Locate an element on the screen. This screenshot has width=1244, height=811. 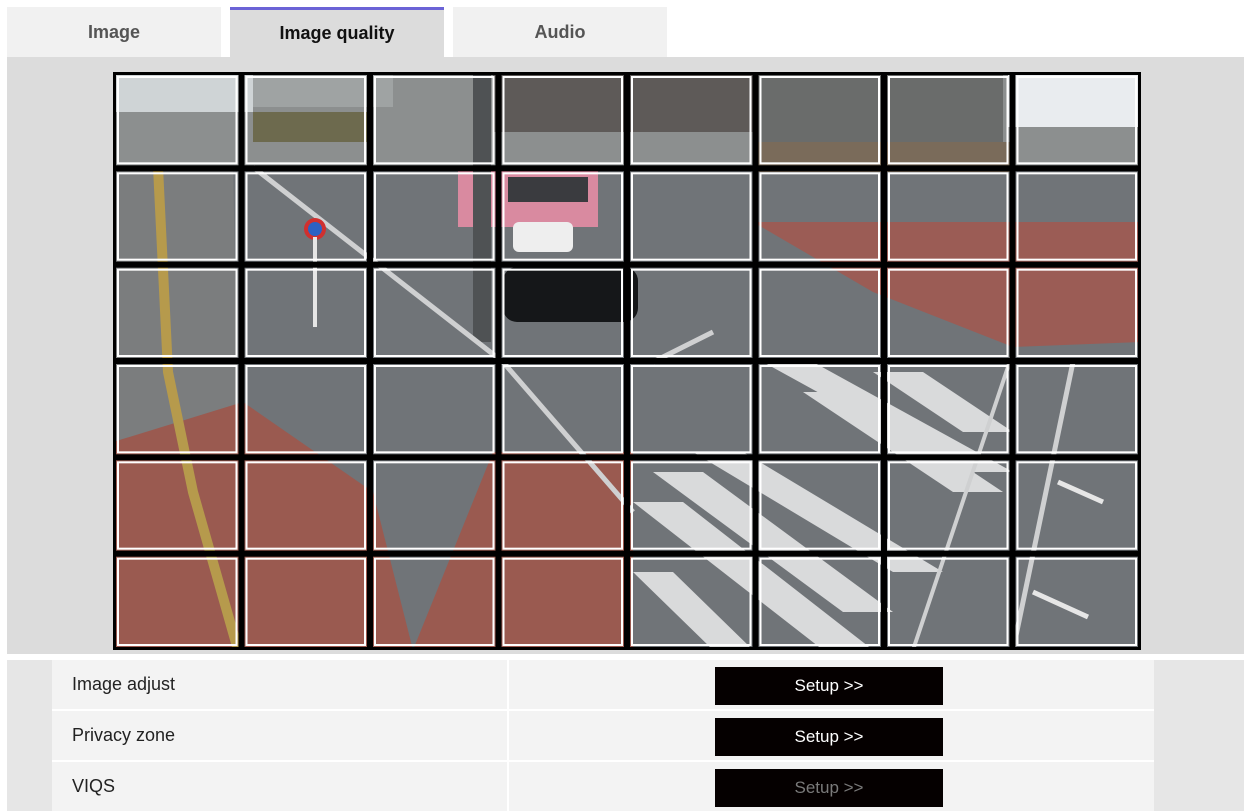
settings-row-privacy-zone: Privacy zone Setup >> is located at coordinates (603, 735).